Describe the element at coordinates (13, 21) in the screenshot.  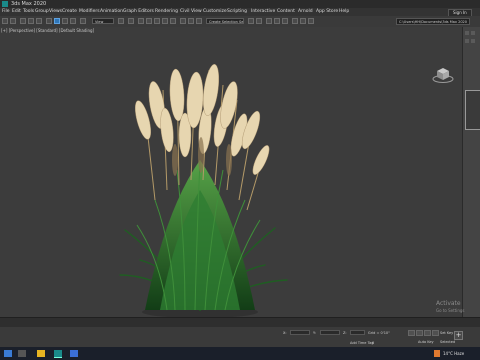
I see `redo-icon` at that location.